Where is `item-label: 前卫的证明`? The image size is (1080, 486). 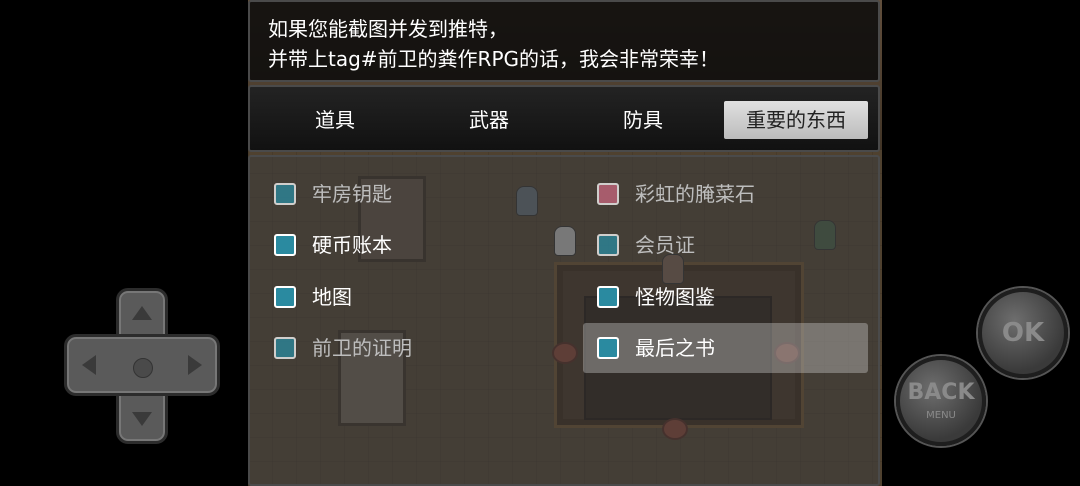
item-label: 前卫的证明 is located at coordinates (362, 348).